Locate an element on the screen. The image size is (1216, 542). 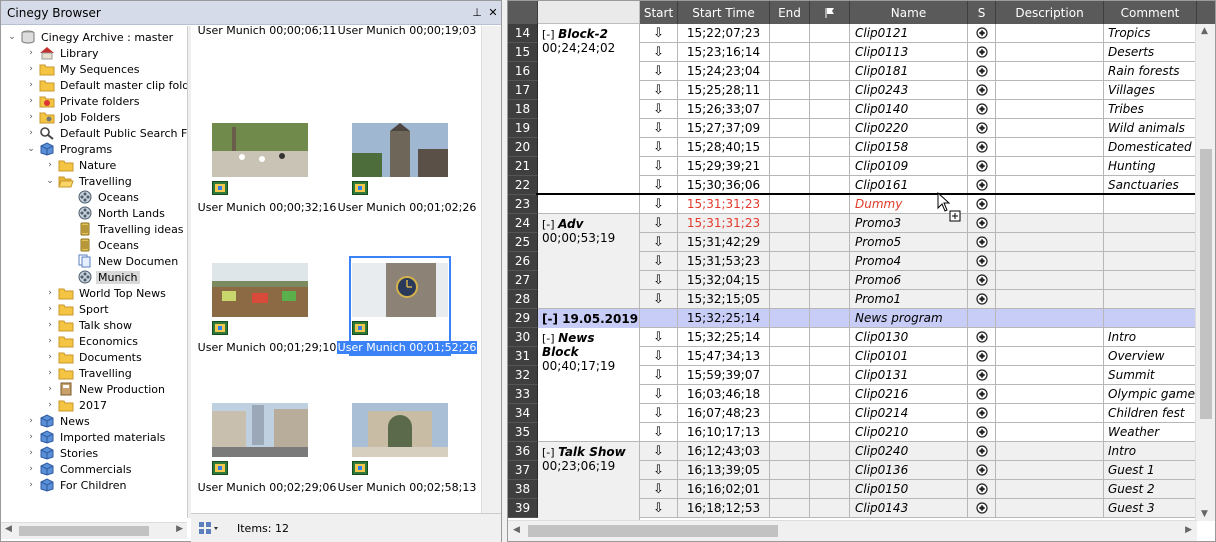
block-group: [-] News Block 00;40;17;19 is located at coordinates (589, 385).